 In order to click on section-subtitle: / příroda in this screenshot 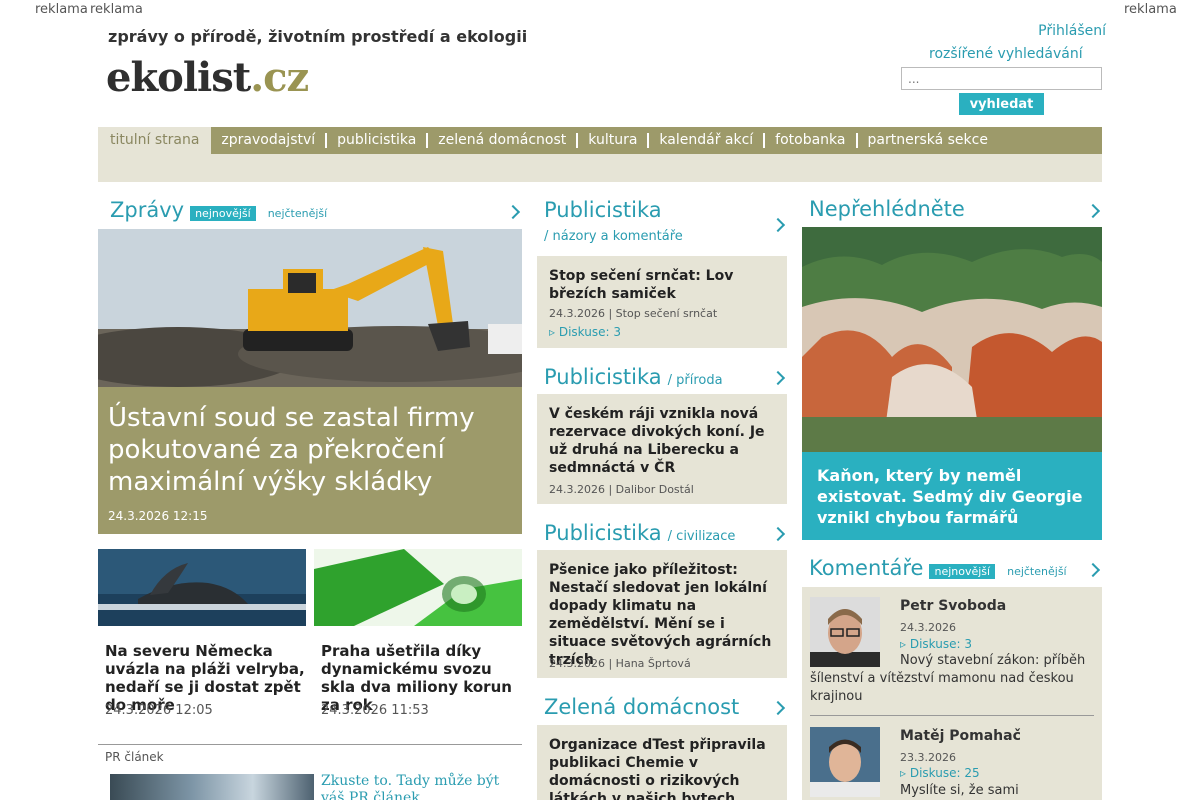, I will do `click(695, 380)`.